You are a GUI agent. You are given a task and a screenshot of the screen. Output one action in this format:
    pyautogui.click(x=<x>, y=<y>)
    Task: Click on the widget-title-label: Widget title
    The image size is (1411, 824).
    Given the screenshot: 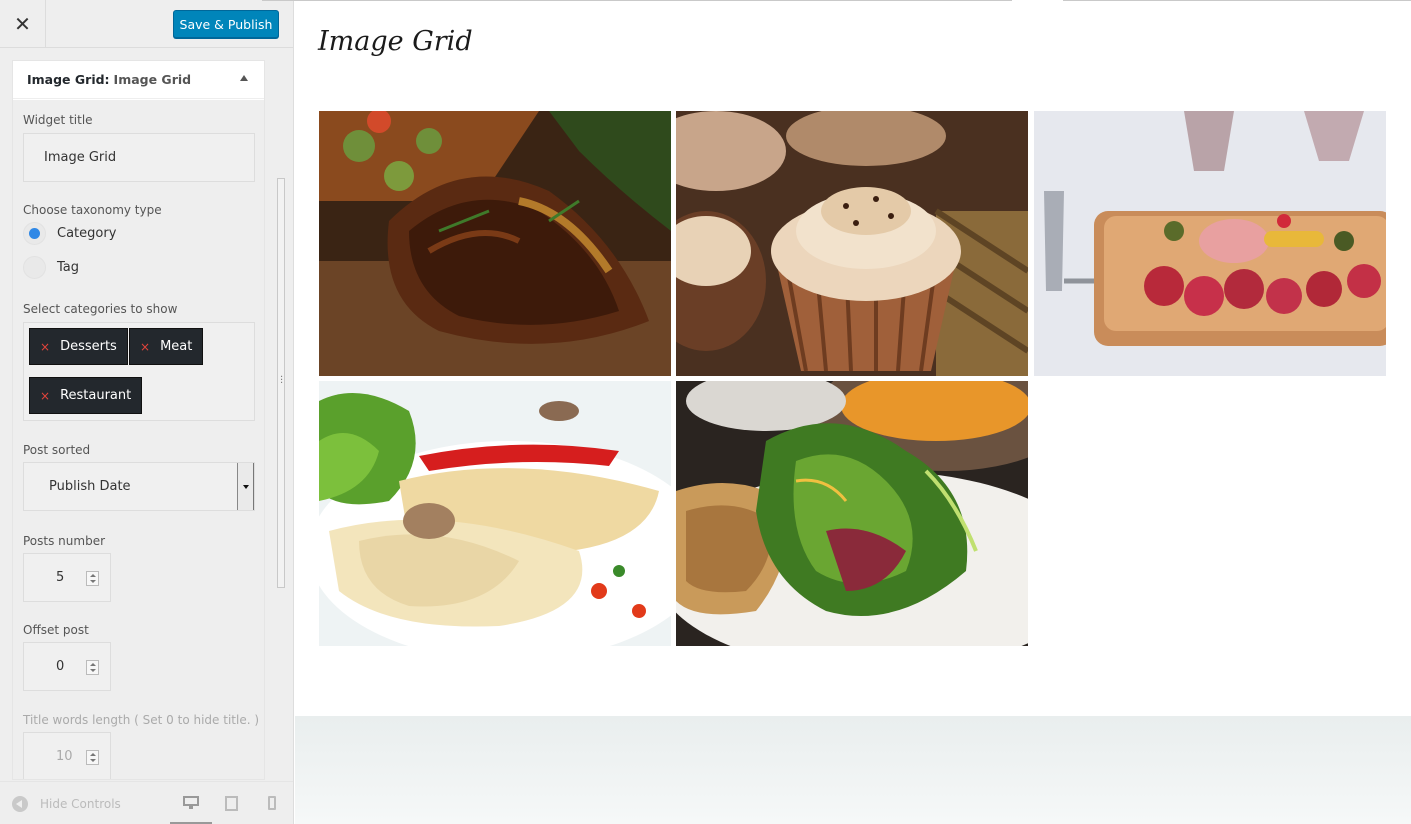 What is the action you would take?
    pyautogui.click(x=58, y=120)
    